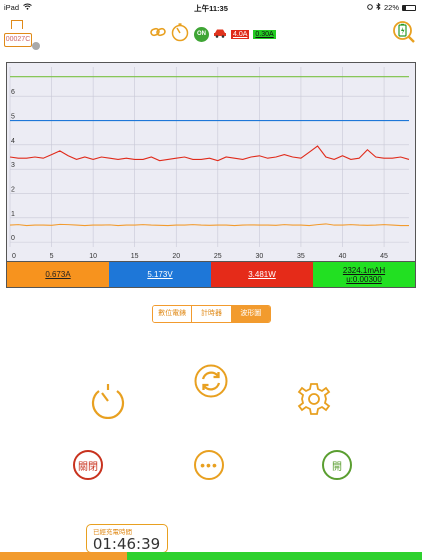 The width and height of the screenshot is (422, 560). I want to click on location-icon, so click(370, 7).